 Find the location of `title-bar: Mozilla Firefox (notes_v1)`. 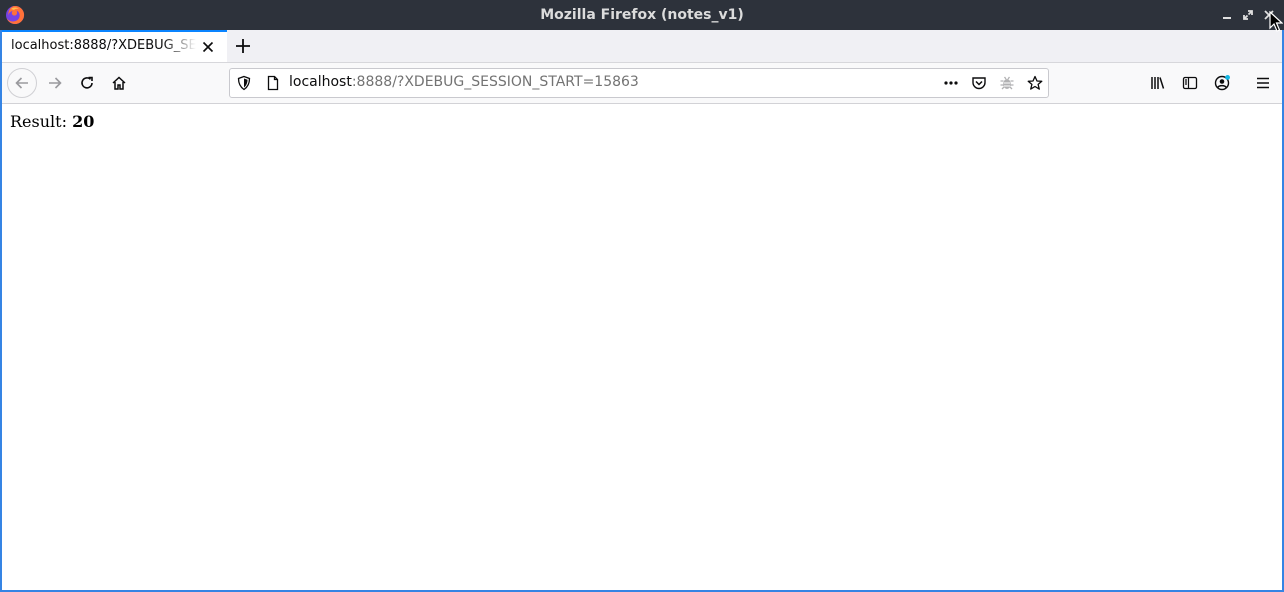

title-bar: Mozilla Firefox (notes_v1) is located at coordinates (642, 15).